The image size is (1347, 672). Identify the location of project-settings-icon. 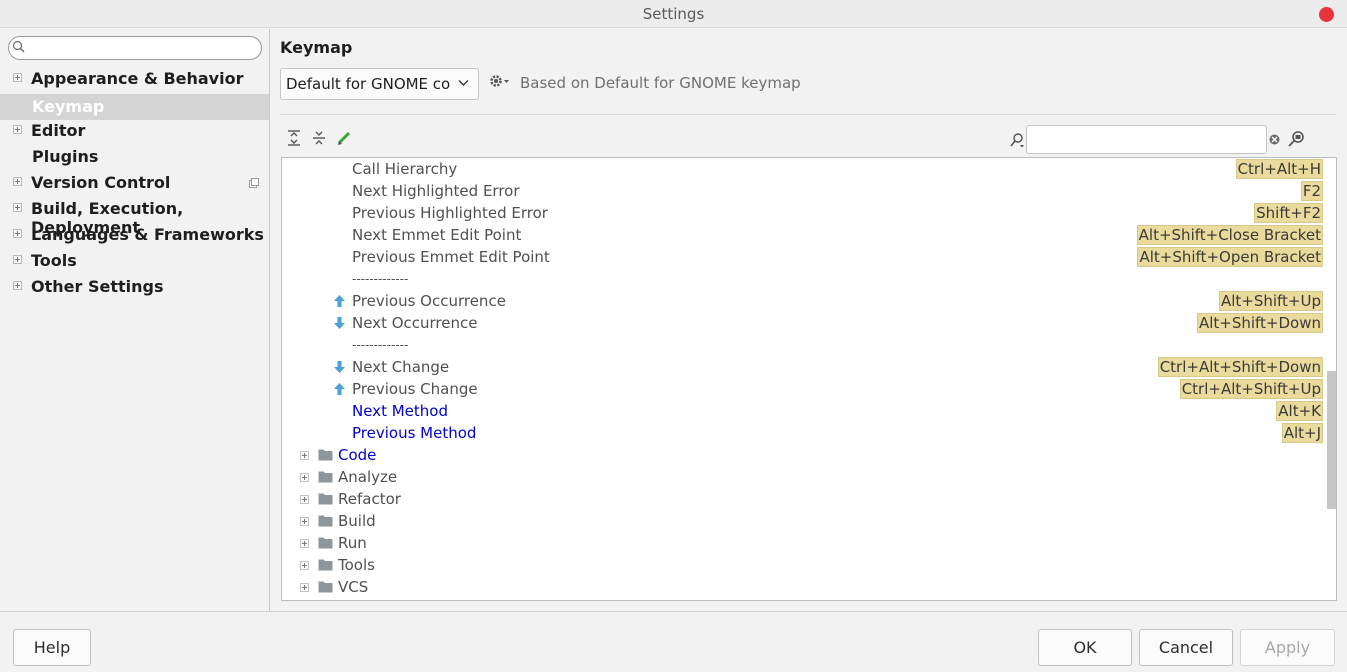
(254, 183).